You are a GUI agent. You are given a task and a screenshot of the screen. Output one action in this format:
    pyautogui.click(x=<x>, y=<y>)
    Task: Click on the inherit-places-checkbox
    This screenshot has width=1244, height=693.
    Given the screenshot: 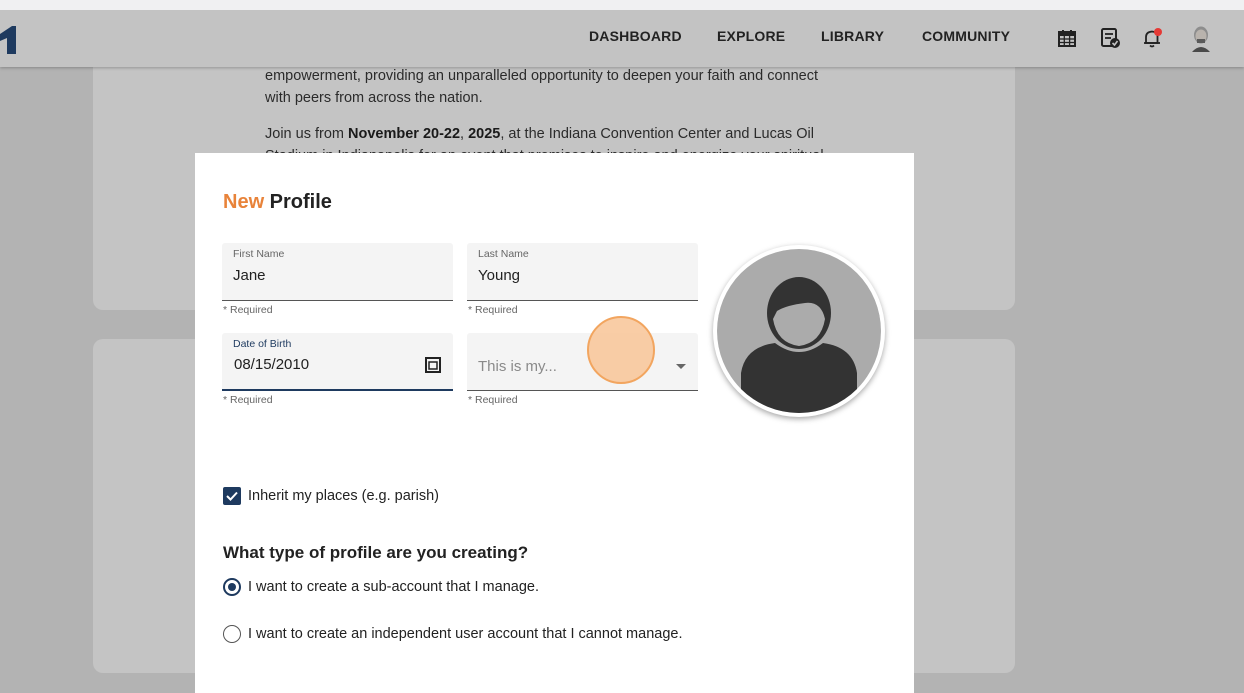 What is the action you would take?
    pyautogui.click(x=232, y=496)
    